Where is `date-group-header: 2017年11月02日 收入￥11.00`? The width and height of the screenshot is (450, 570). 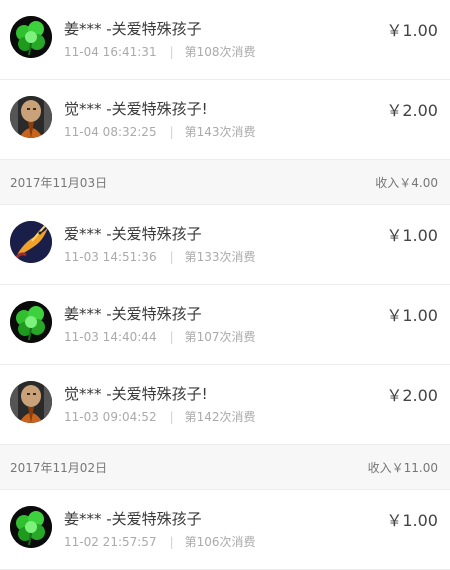 date-group-header: 2017年11月02日 收入￥11.00 is located at coordinates (225, 467).